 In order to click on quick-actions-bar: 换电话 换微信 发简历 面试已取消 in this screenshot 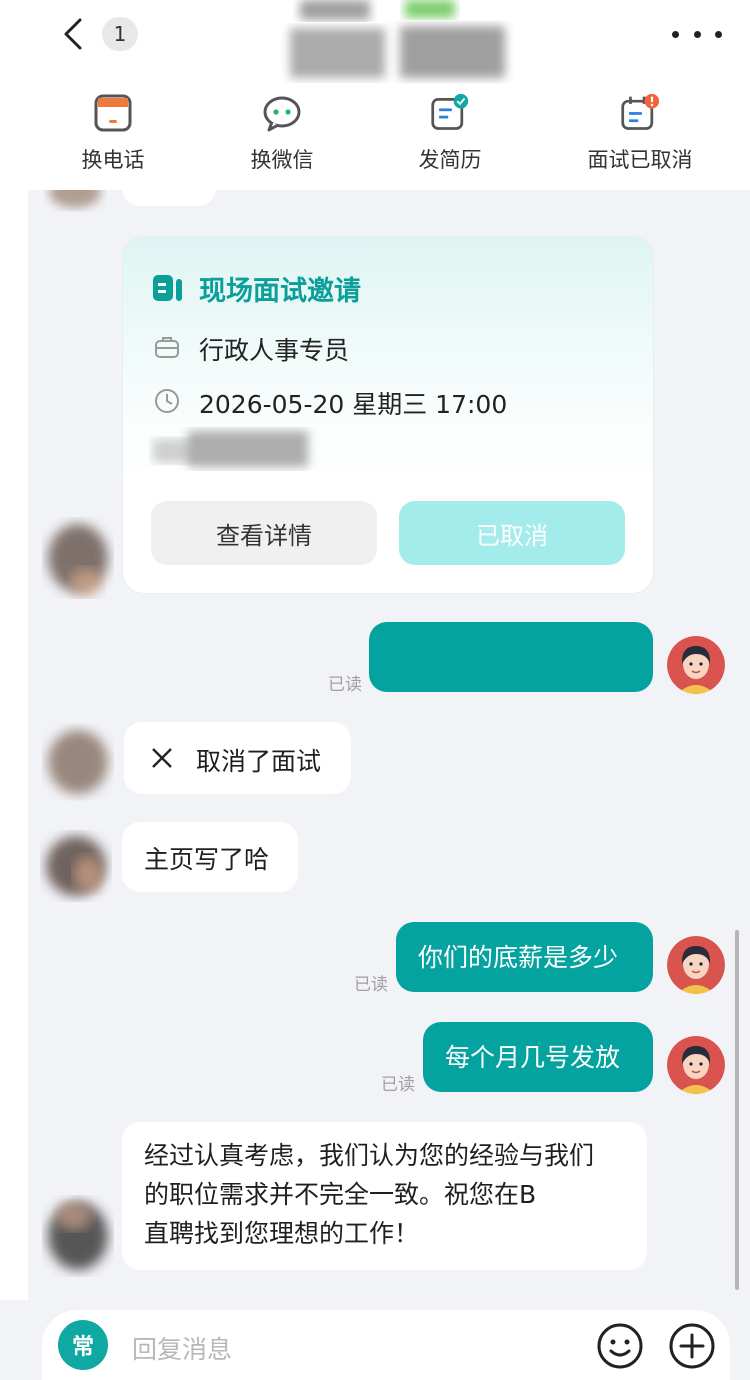, I will do `click(375, 136)`.